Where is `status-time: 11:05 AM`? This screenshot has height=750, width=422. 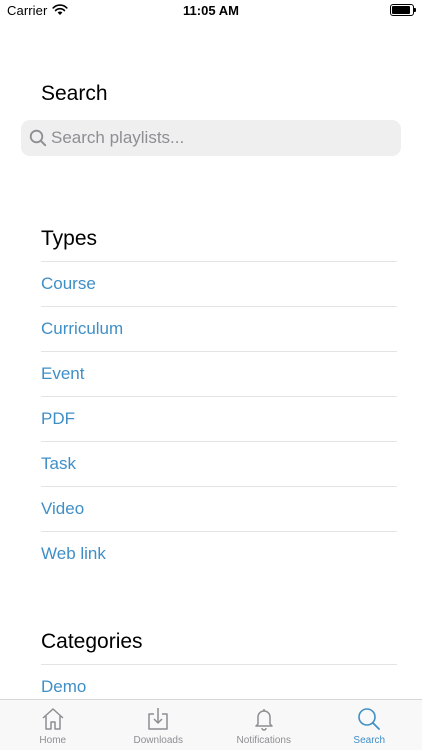
status-time: 11:05 AM is located at coordinates (211, 10).